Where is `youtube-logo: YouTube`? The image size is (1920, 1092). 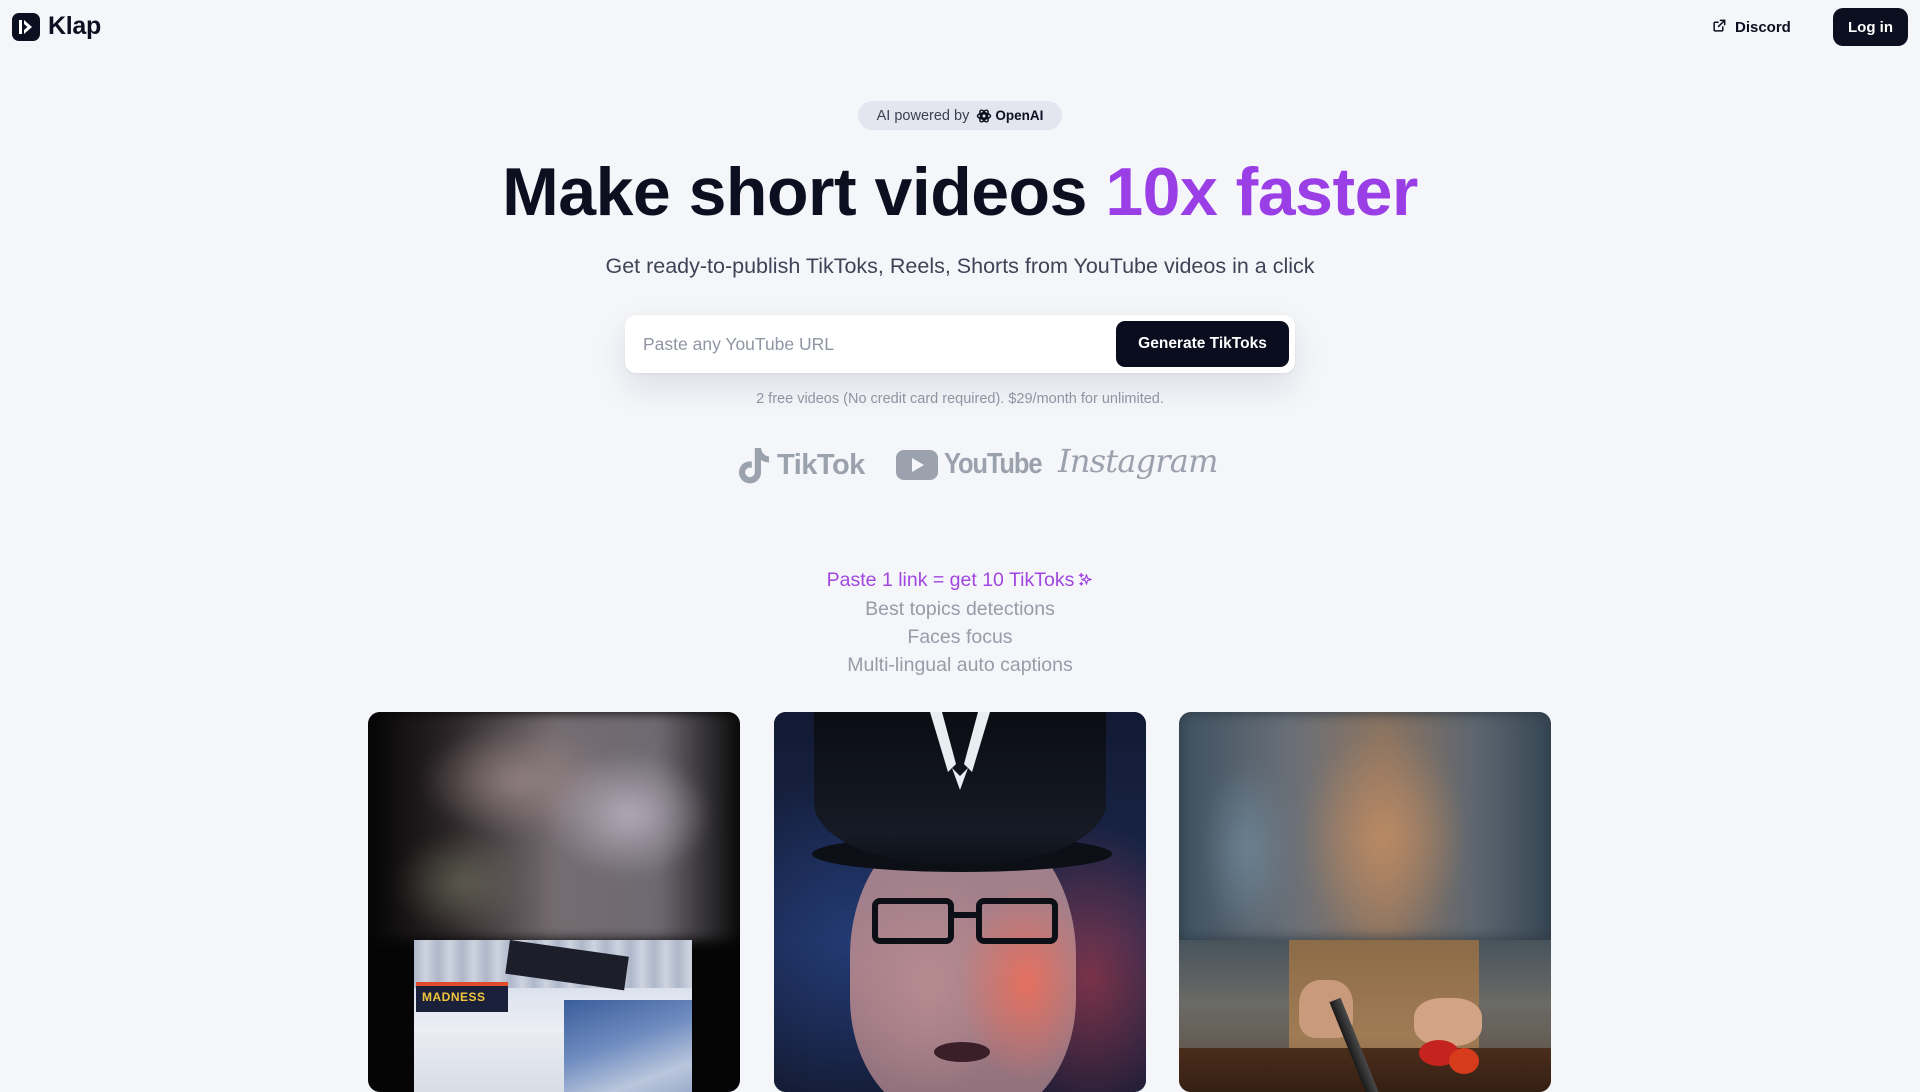
youtube-logo: YouTube is located at coordinates (975, 464).